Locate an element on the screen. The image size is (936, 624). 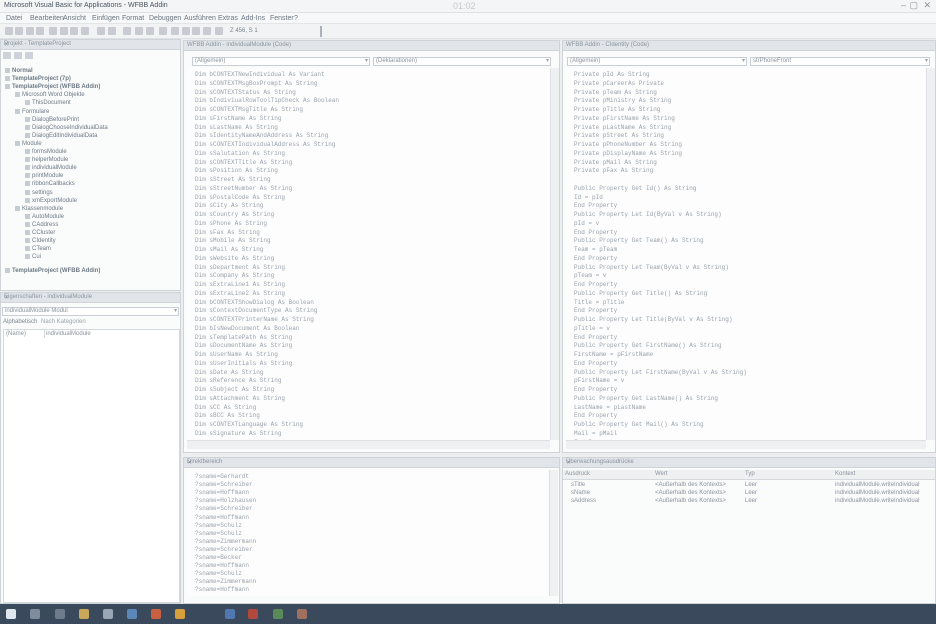
menu-add-ins: Add-Ins is located at coordinates (253, 18).